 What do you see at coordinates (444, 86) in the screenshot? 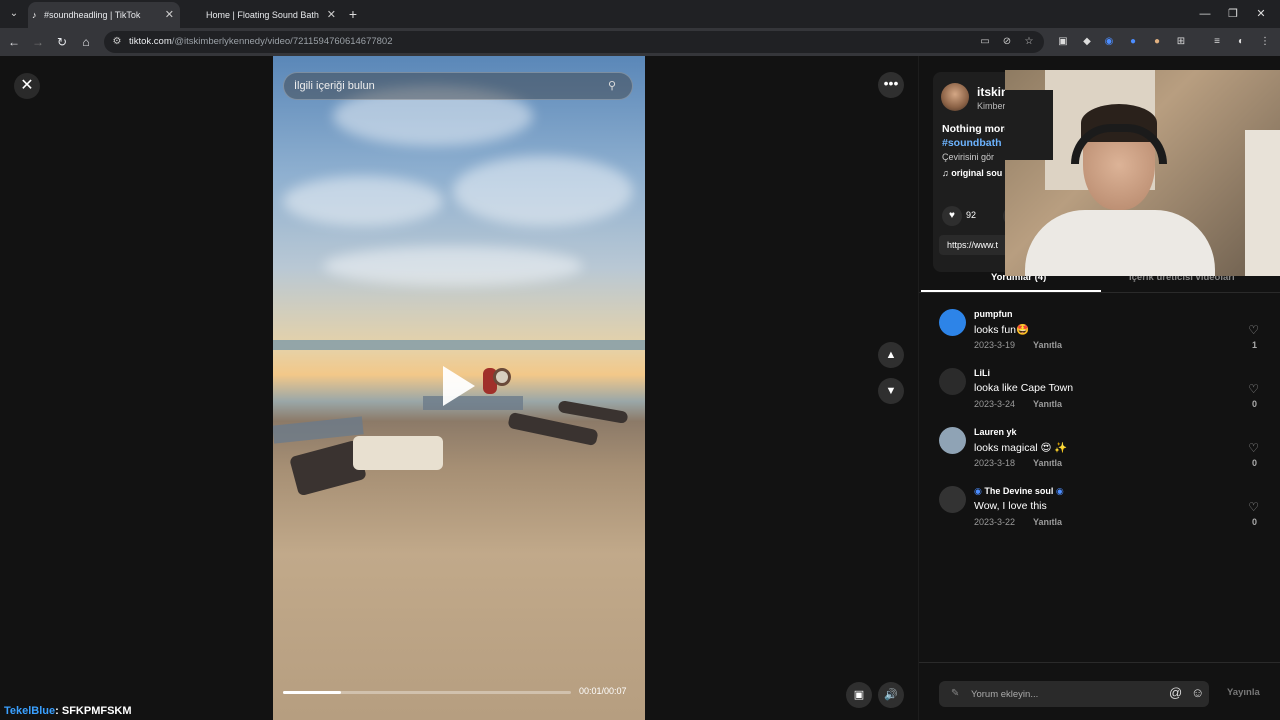
I see `video-search-input` at bounding box center [444, 86].